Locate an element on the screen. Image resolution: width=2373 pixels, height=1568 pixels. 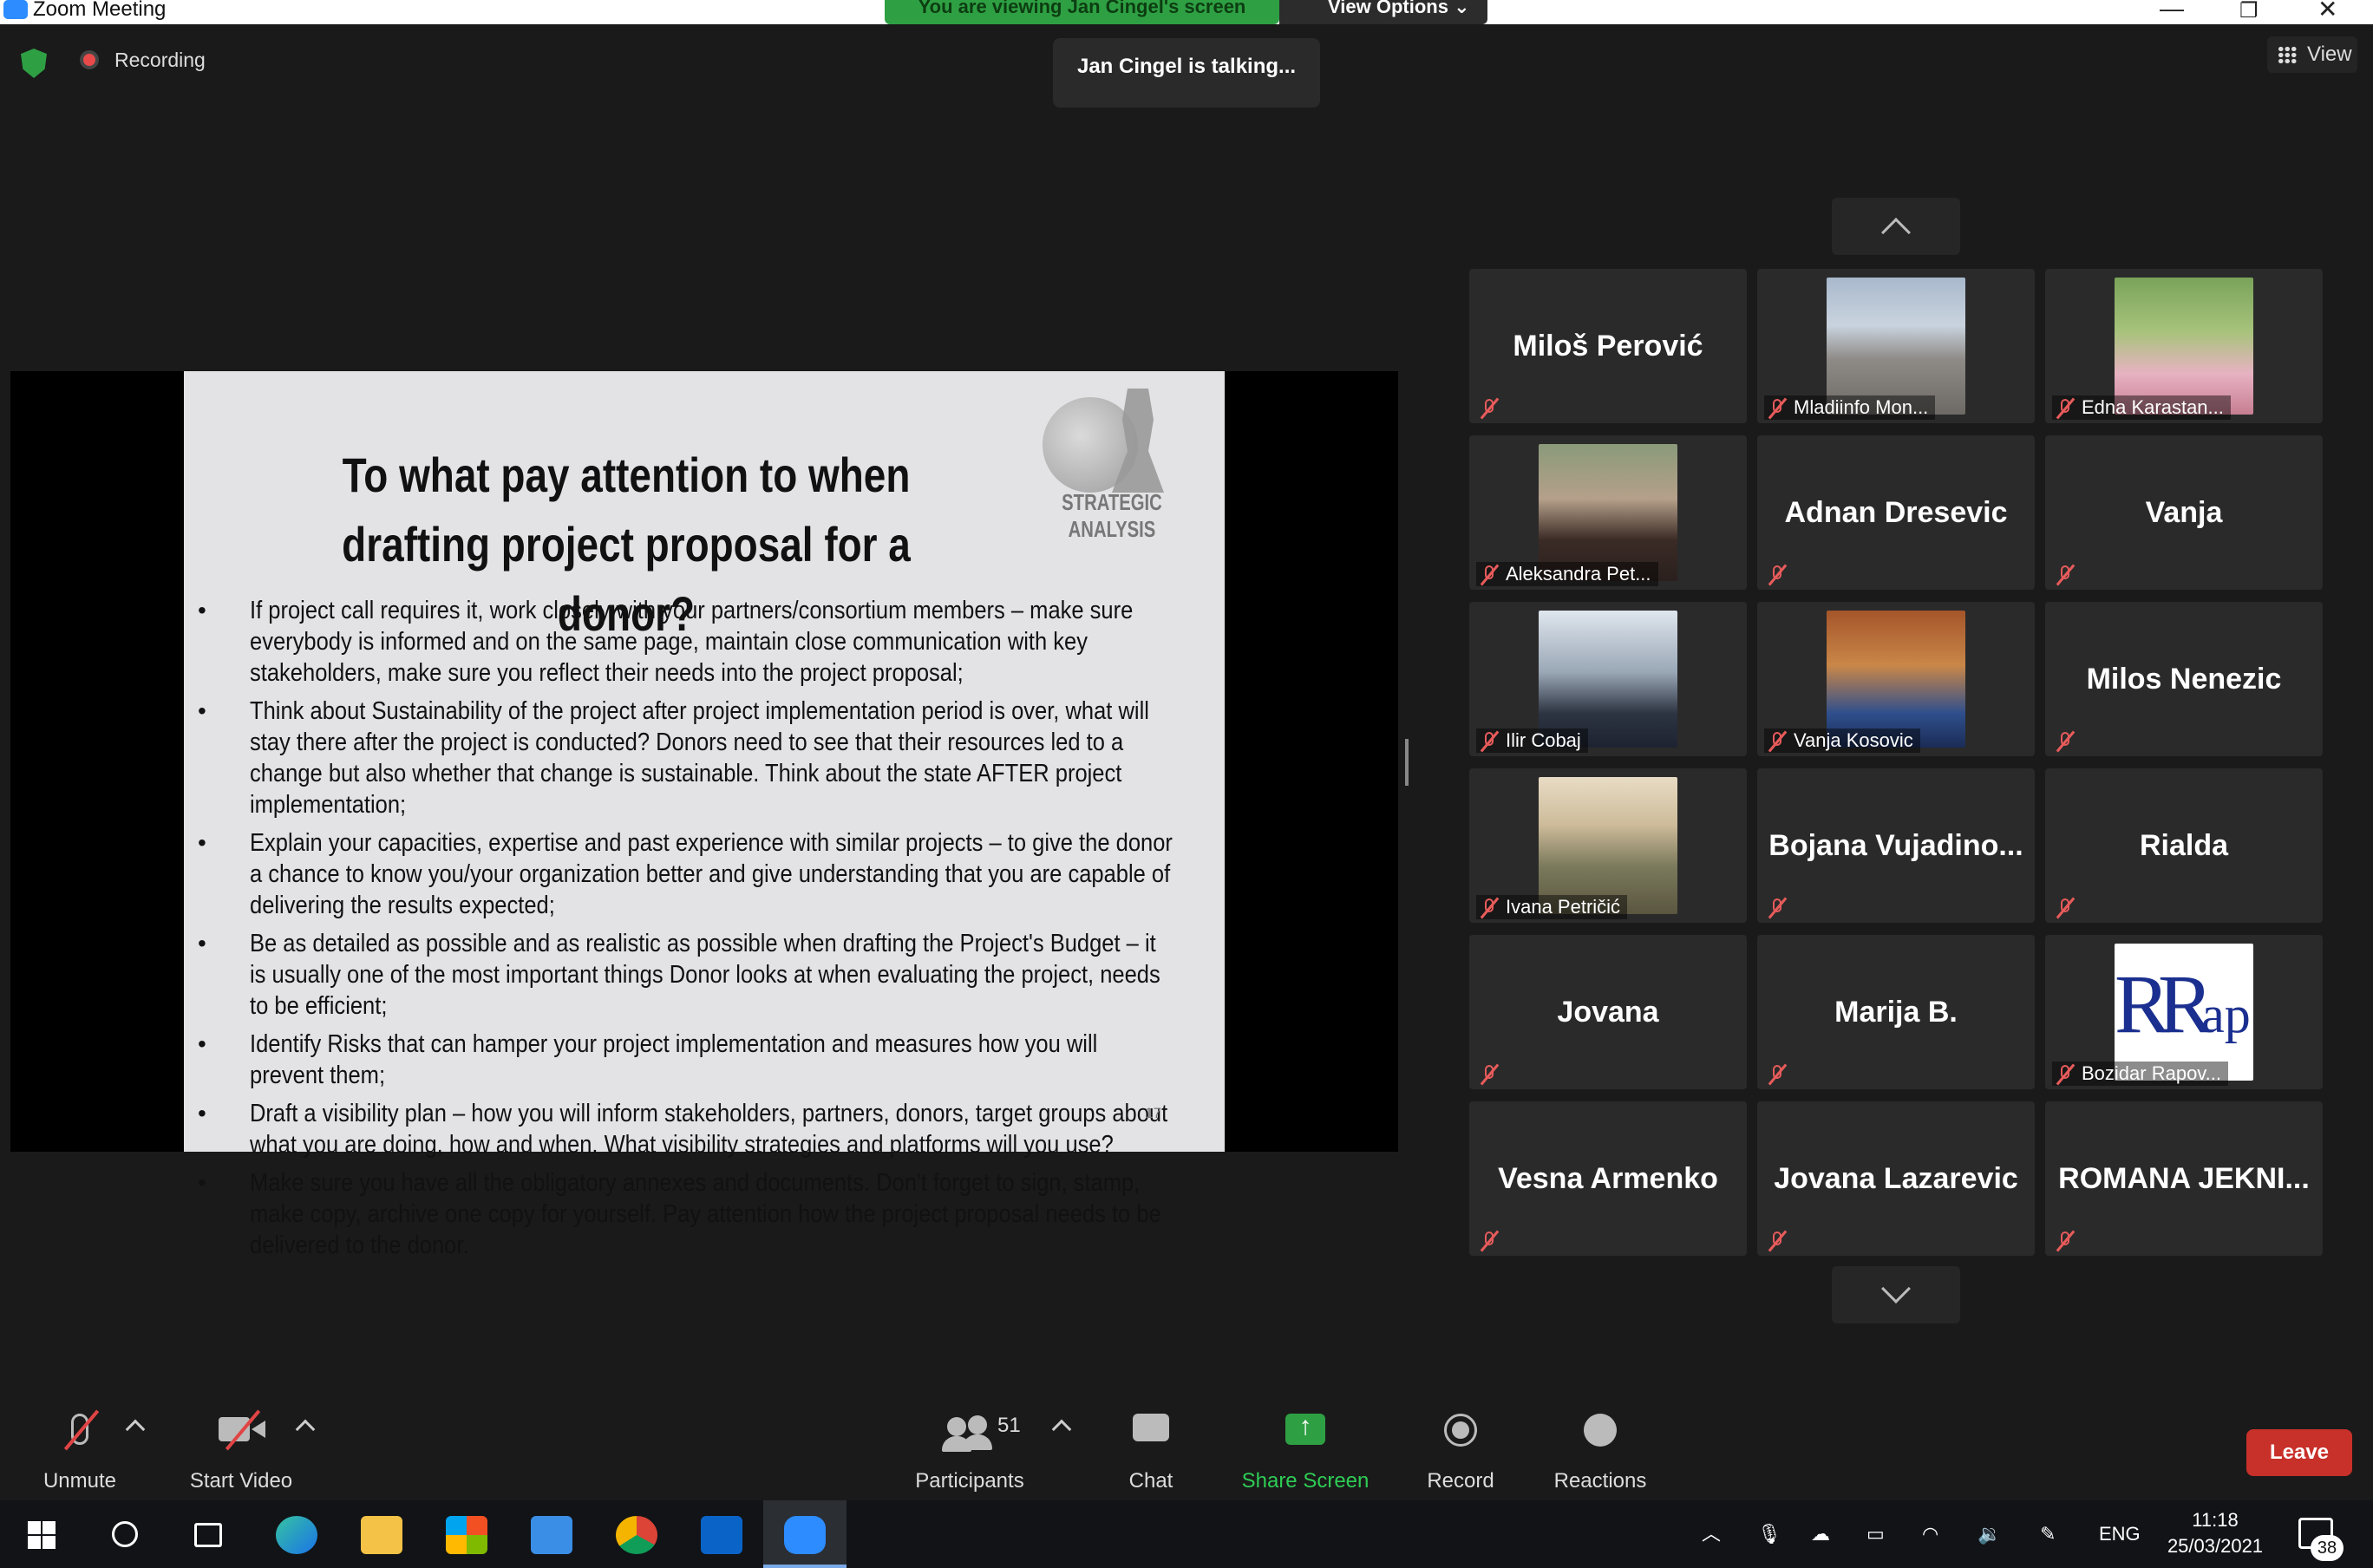
participant-tile: Marija B. is located at coordinates (1896, 1012).